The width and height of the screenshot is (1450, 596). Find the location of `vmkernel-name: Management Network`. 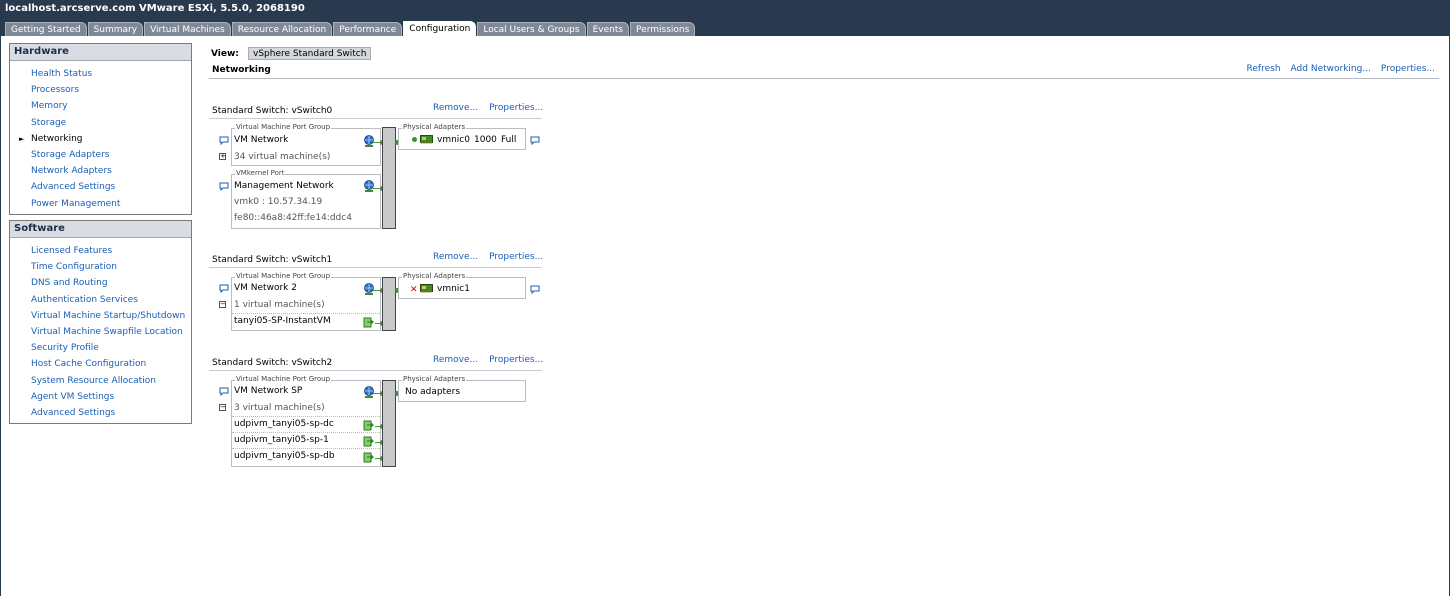

vmkernel-name: Management Network is located at coordinates (284, 186).